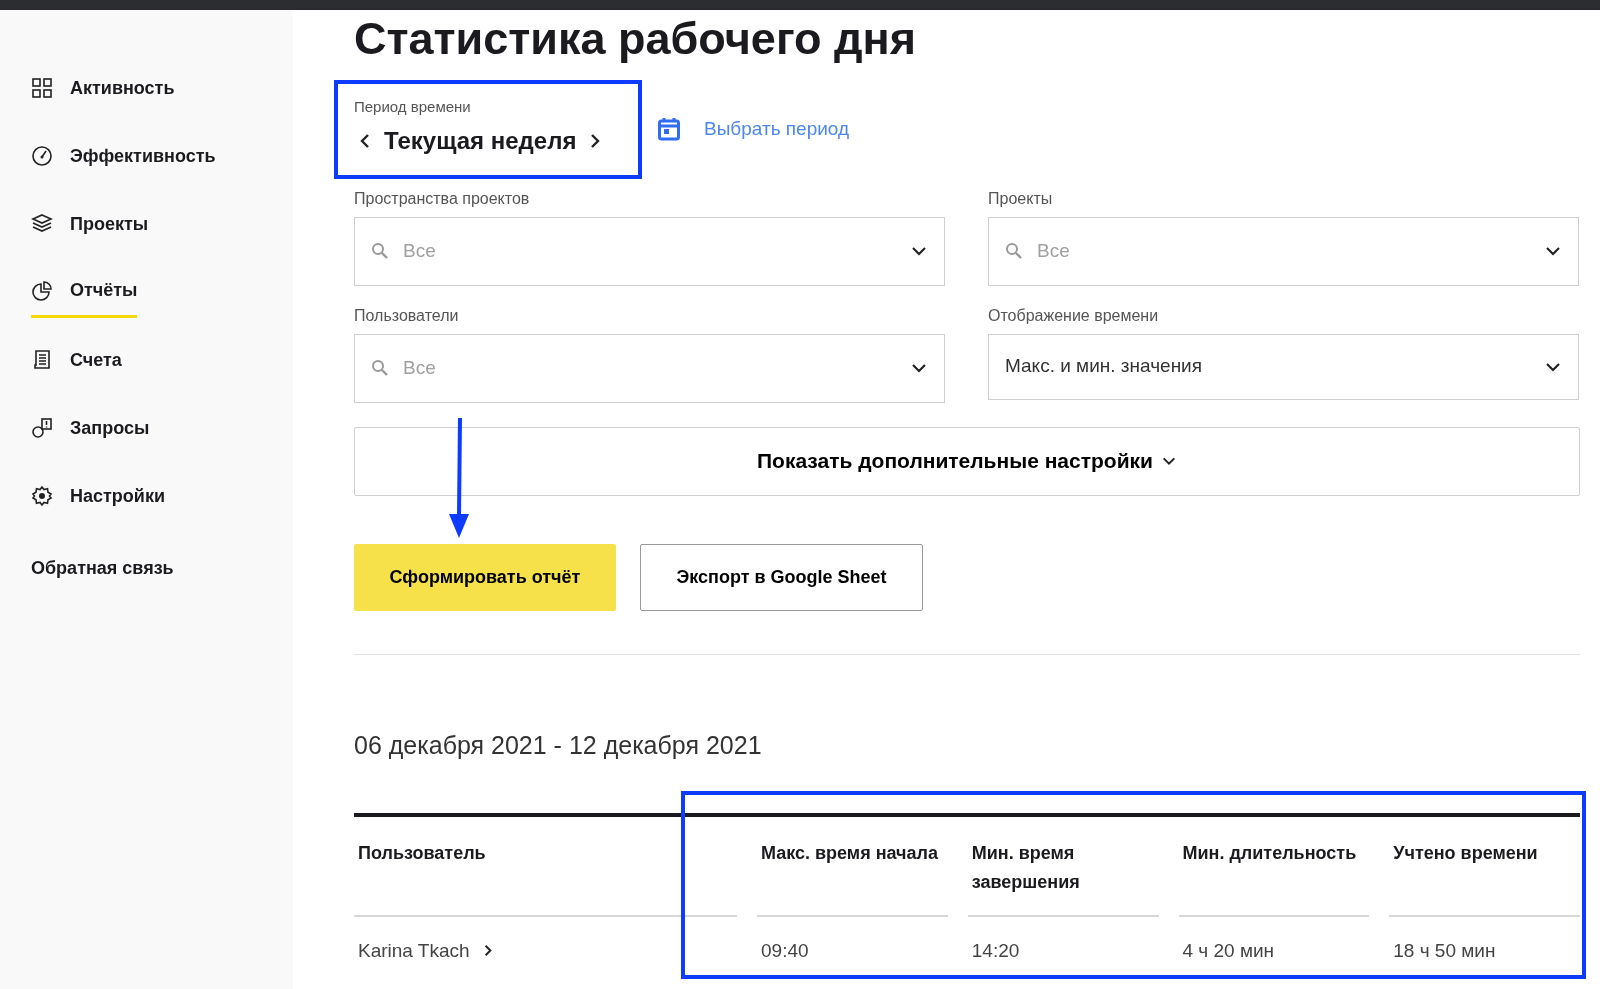  What do you see at coordinates (42, 290) in the screenshot?
I see `pie-chart-icon` at bounding box center [42, 290].